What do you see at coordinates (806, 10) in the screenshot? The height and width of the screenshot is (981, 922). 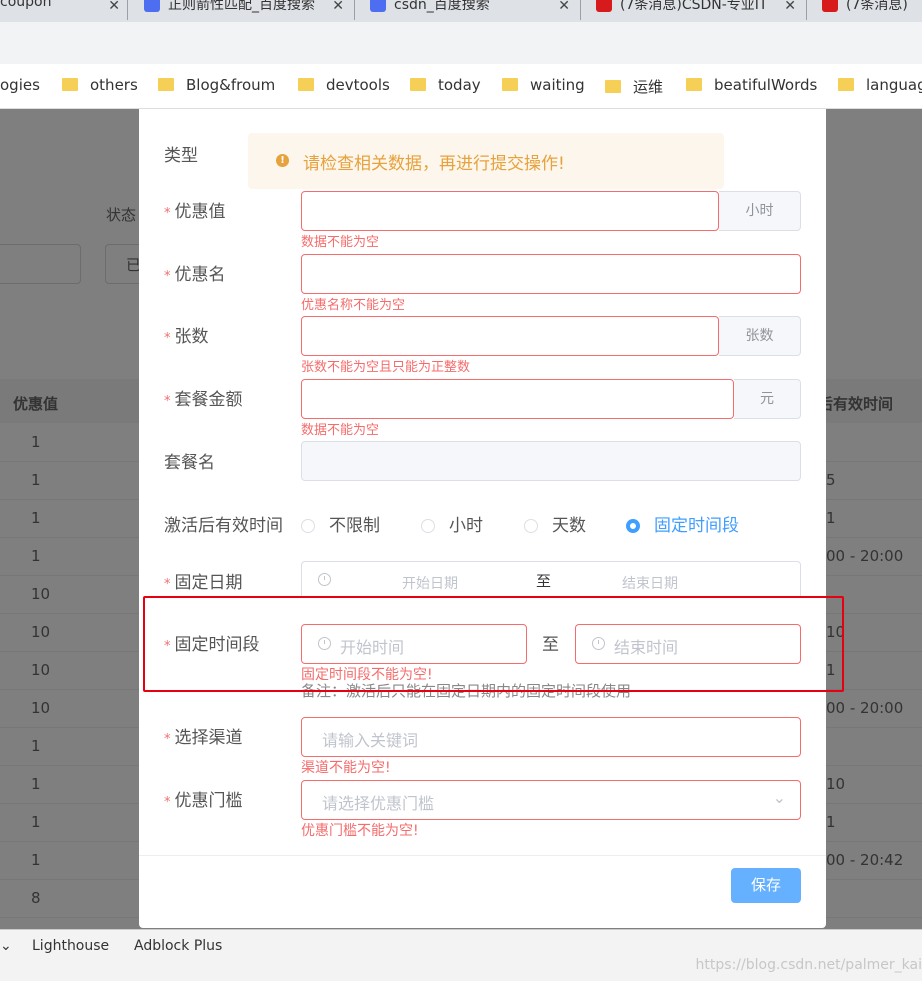 I see `tab-separator` at bounding box center [806, 10].